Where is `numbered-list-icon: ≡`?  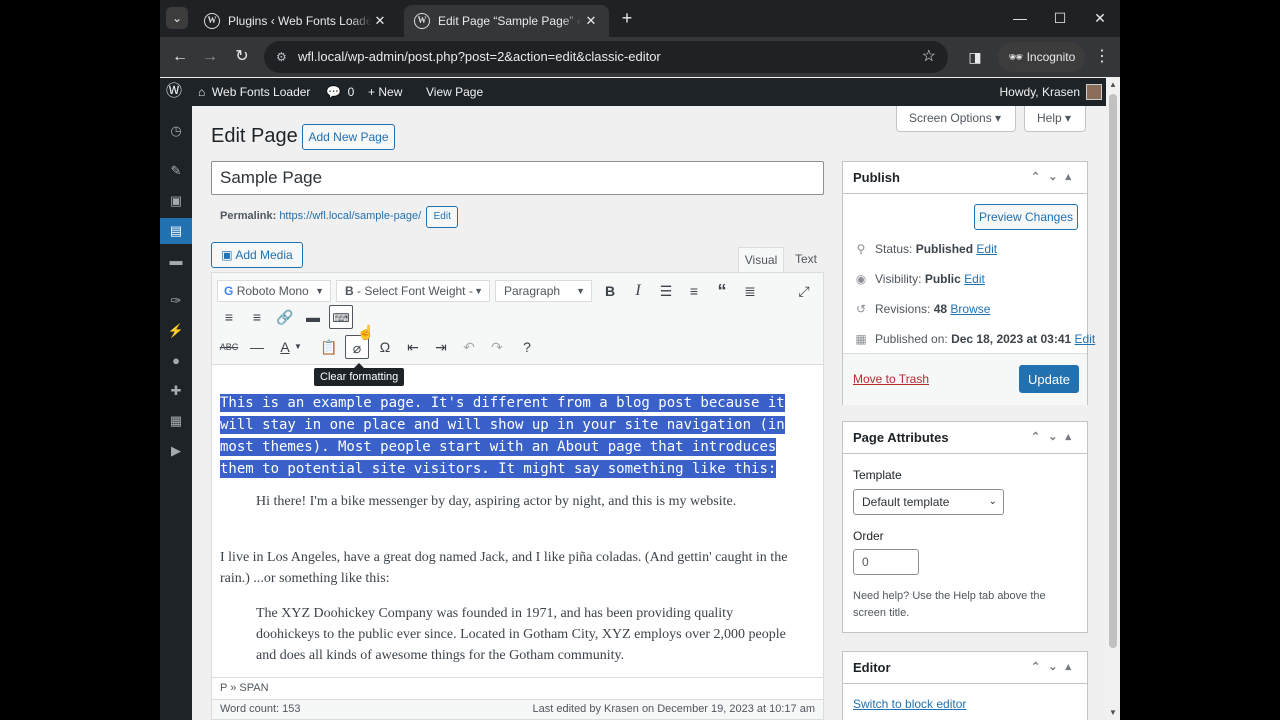 numbered-list-icon: ≡ is located at coordinates (694, 291).